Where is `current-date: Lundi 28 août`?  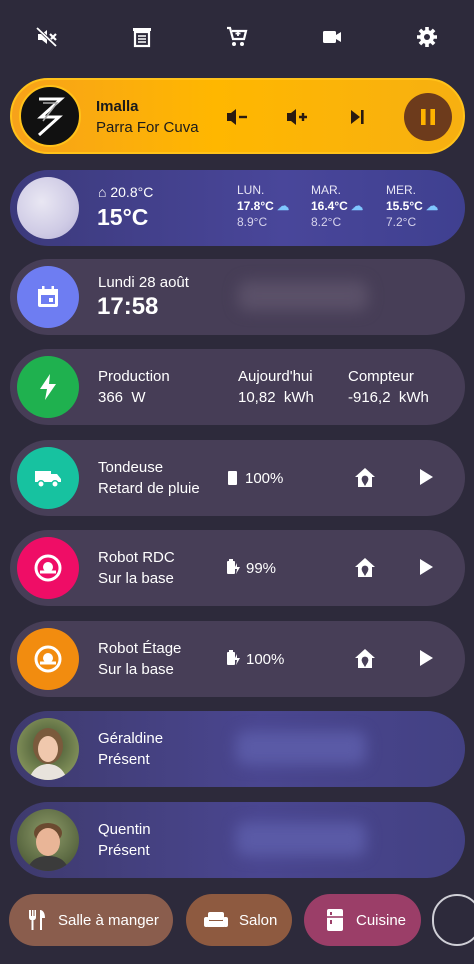
current-date: Lundi 28 août is located at coordinates (143, 282).